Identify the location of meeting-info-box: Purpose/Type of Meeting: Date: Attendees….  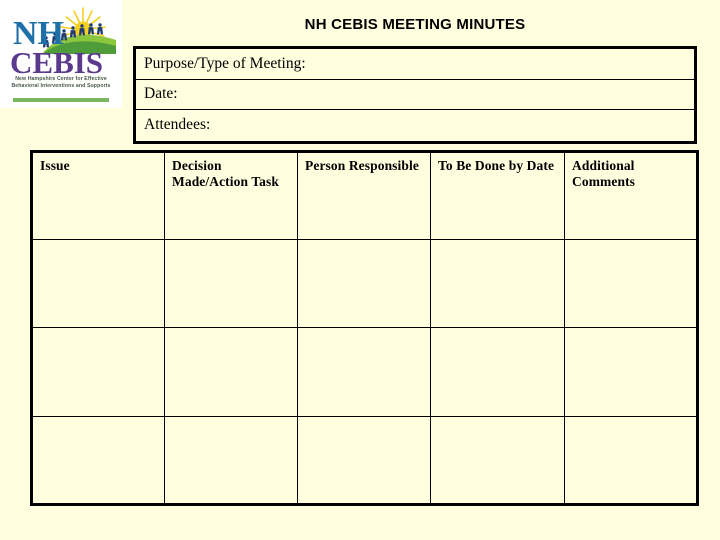
(415, 95).